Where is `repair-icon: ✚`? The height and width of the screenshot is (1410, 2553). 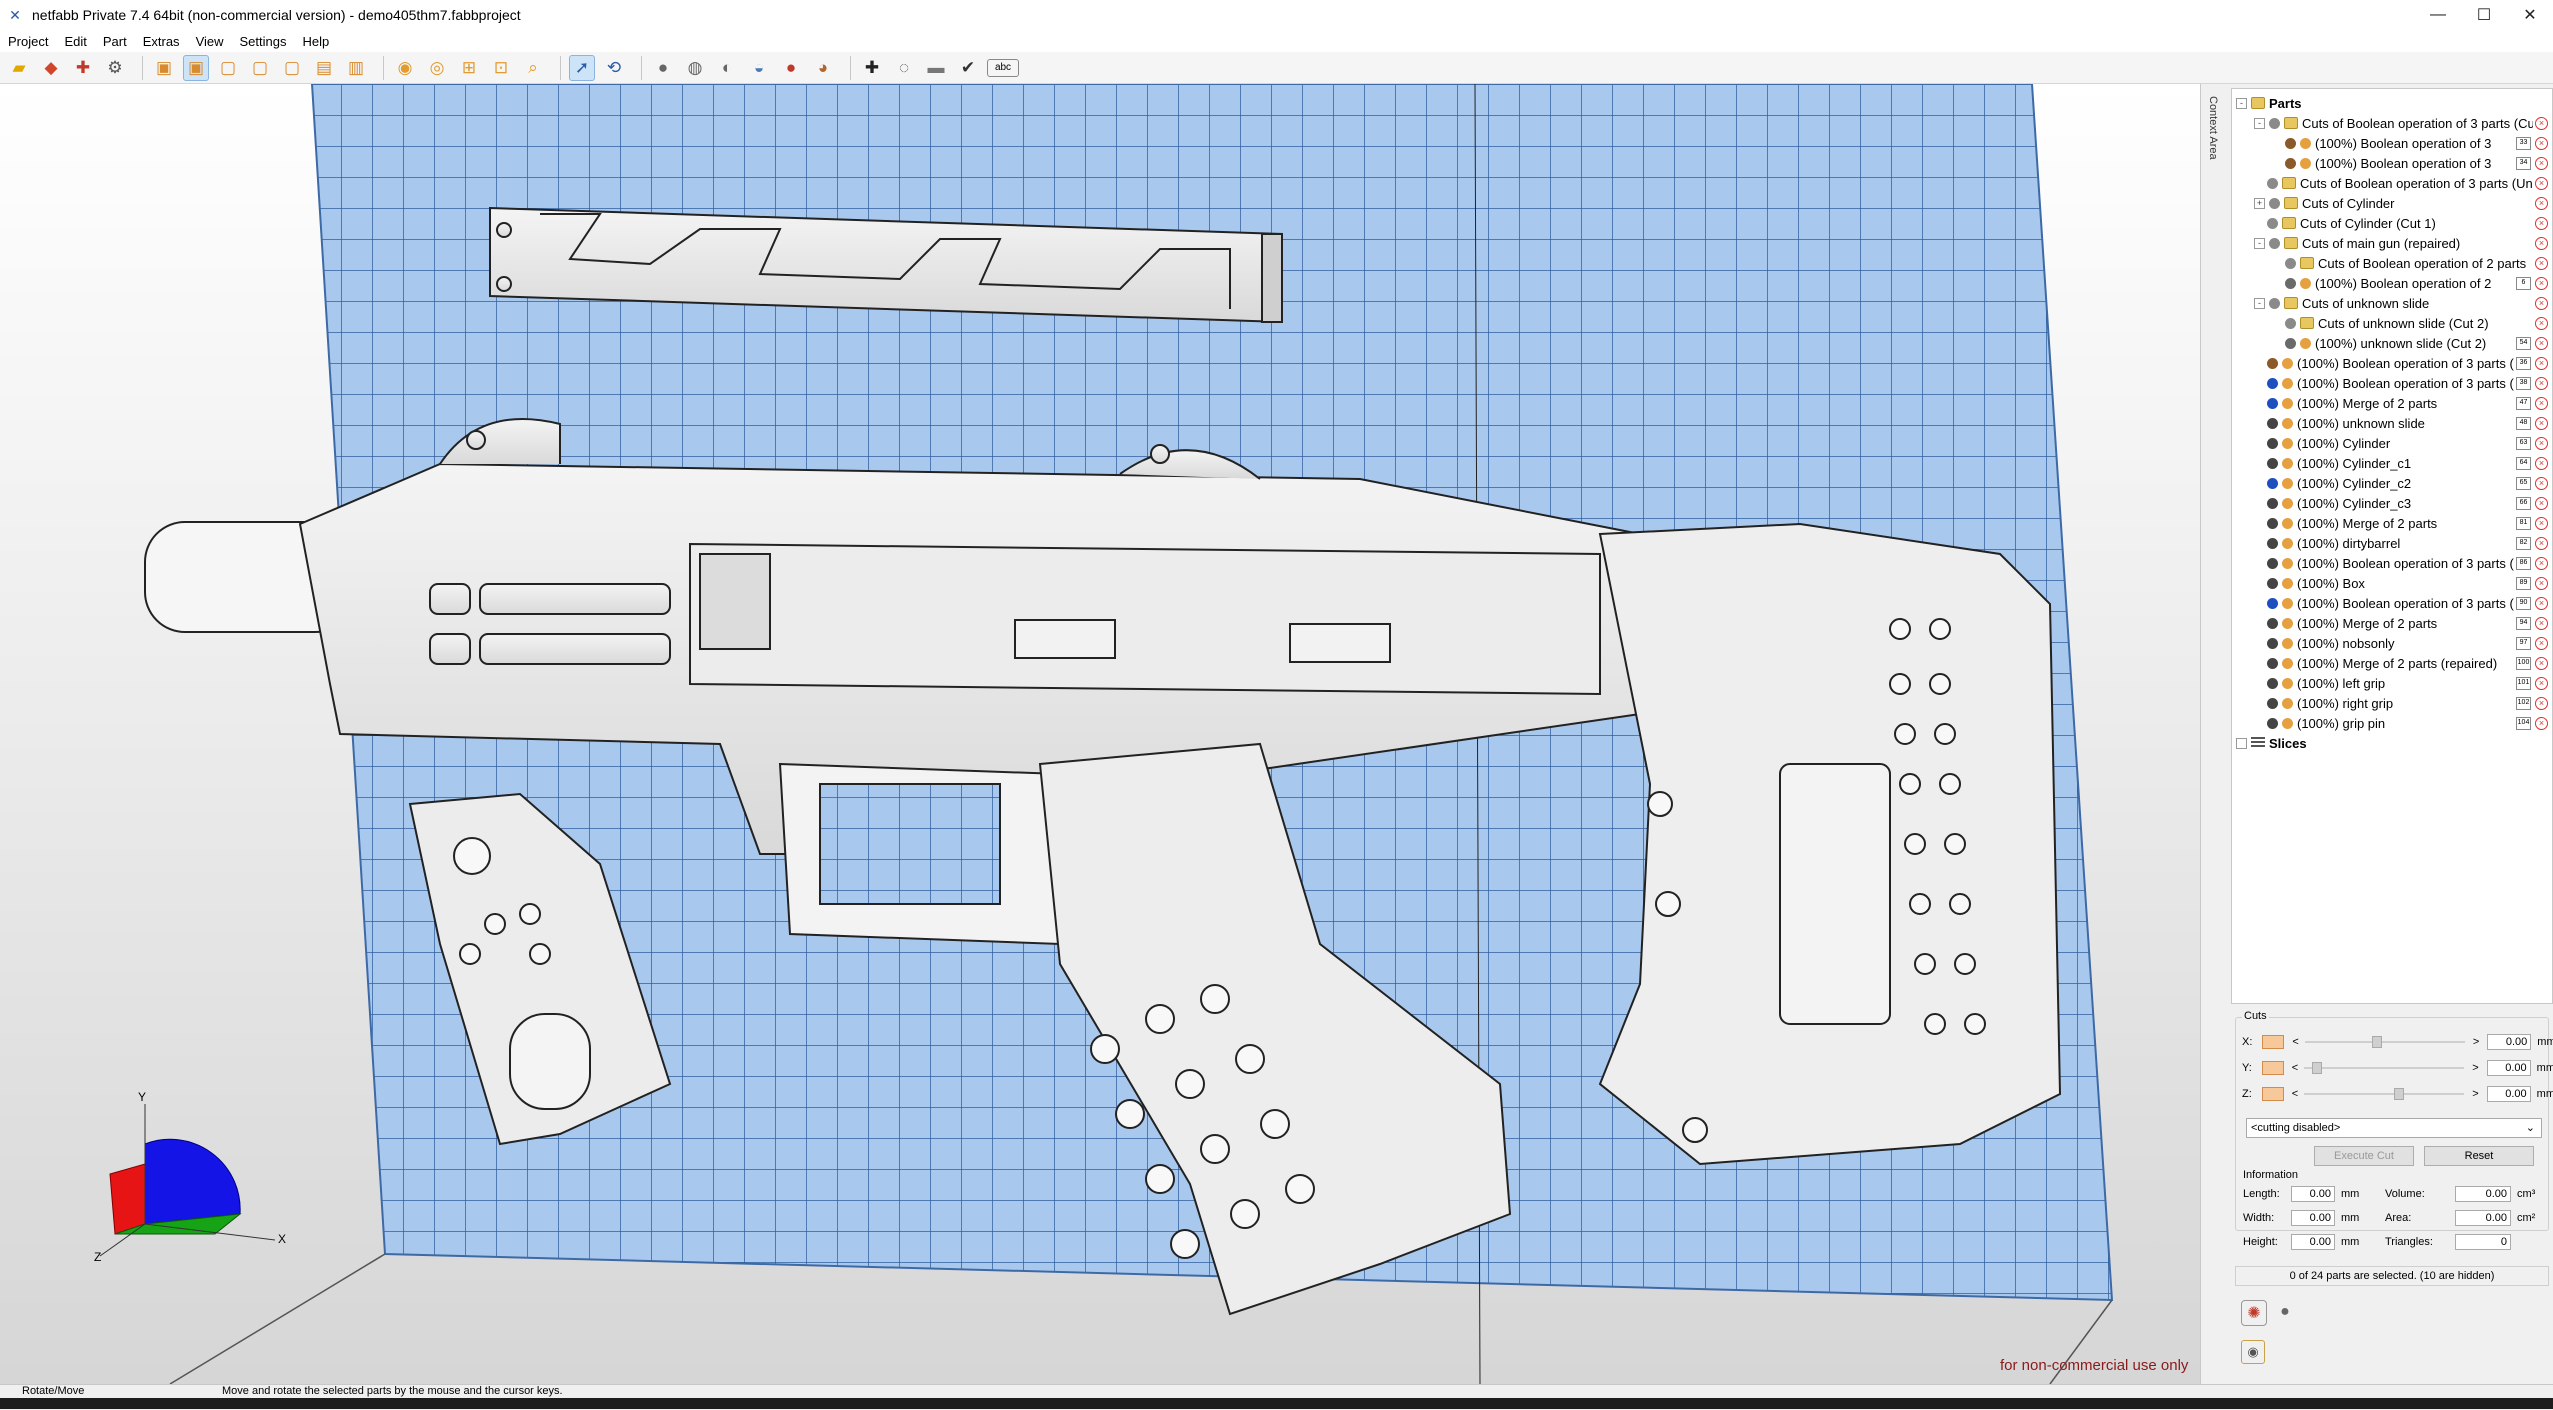
repair-icon: ✚ is located at coordinates (83, 68).